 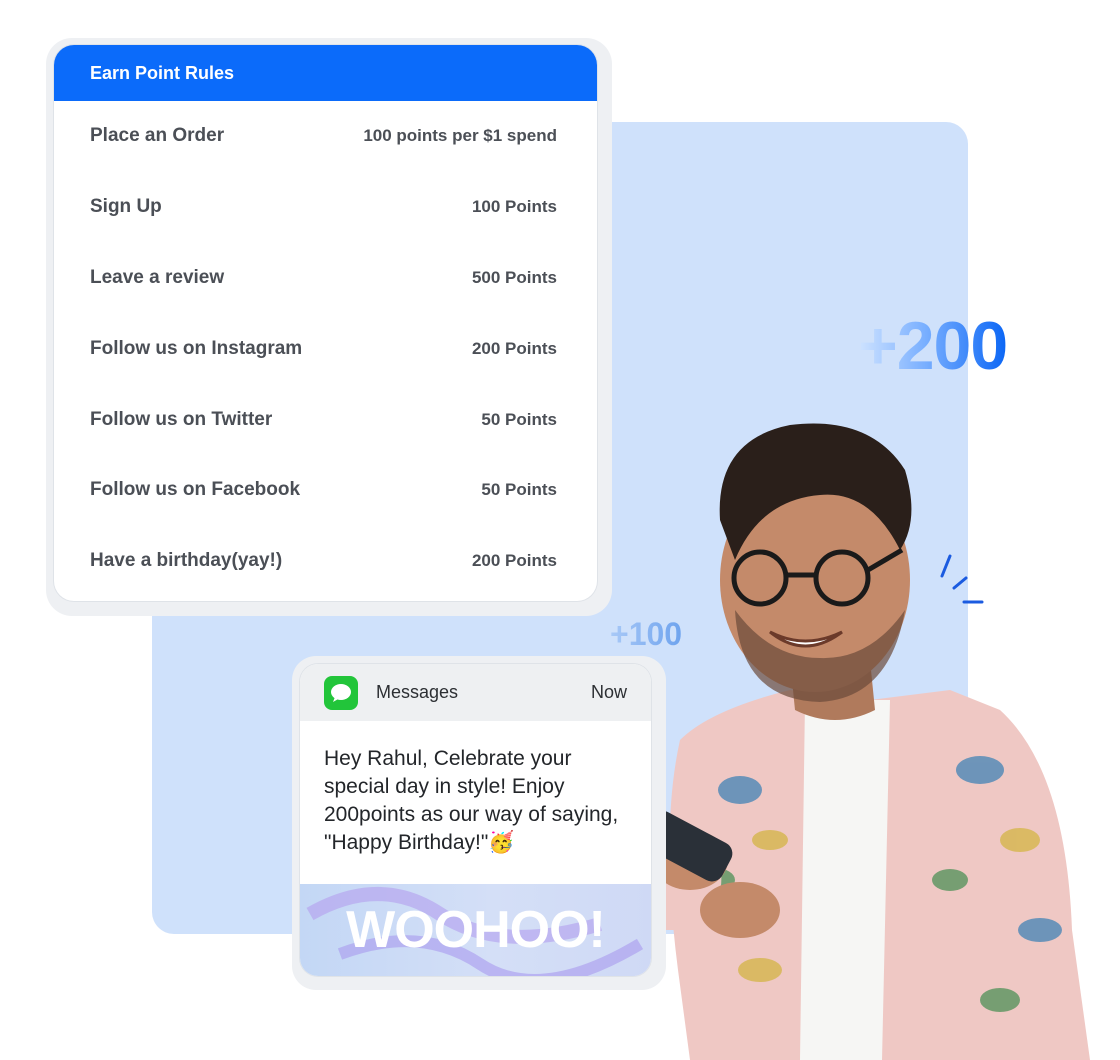 I want to click on rule-name: Follow us on Instagram, so click(x=196, y=348).